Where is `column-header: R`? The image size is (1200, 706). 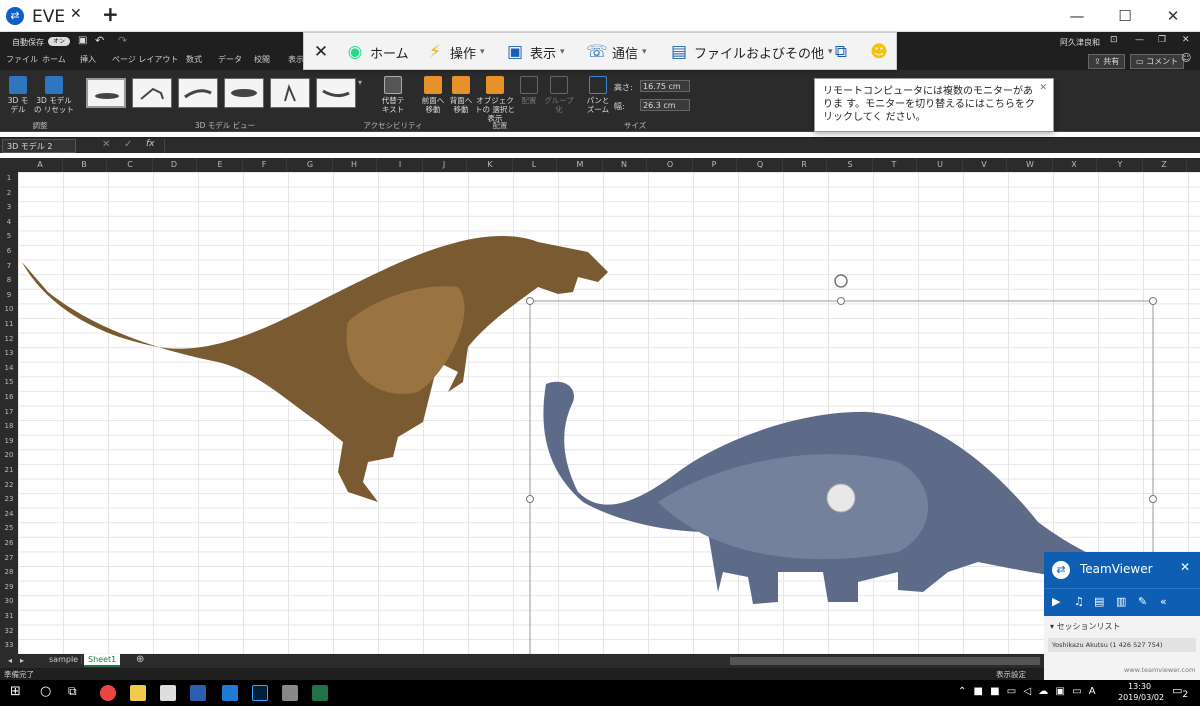
column-header: R is located at coordinates (804, 165).